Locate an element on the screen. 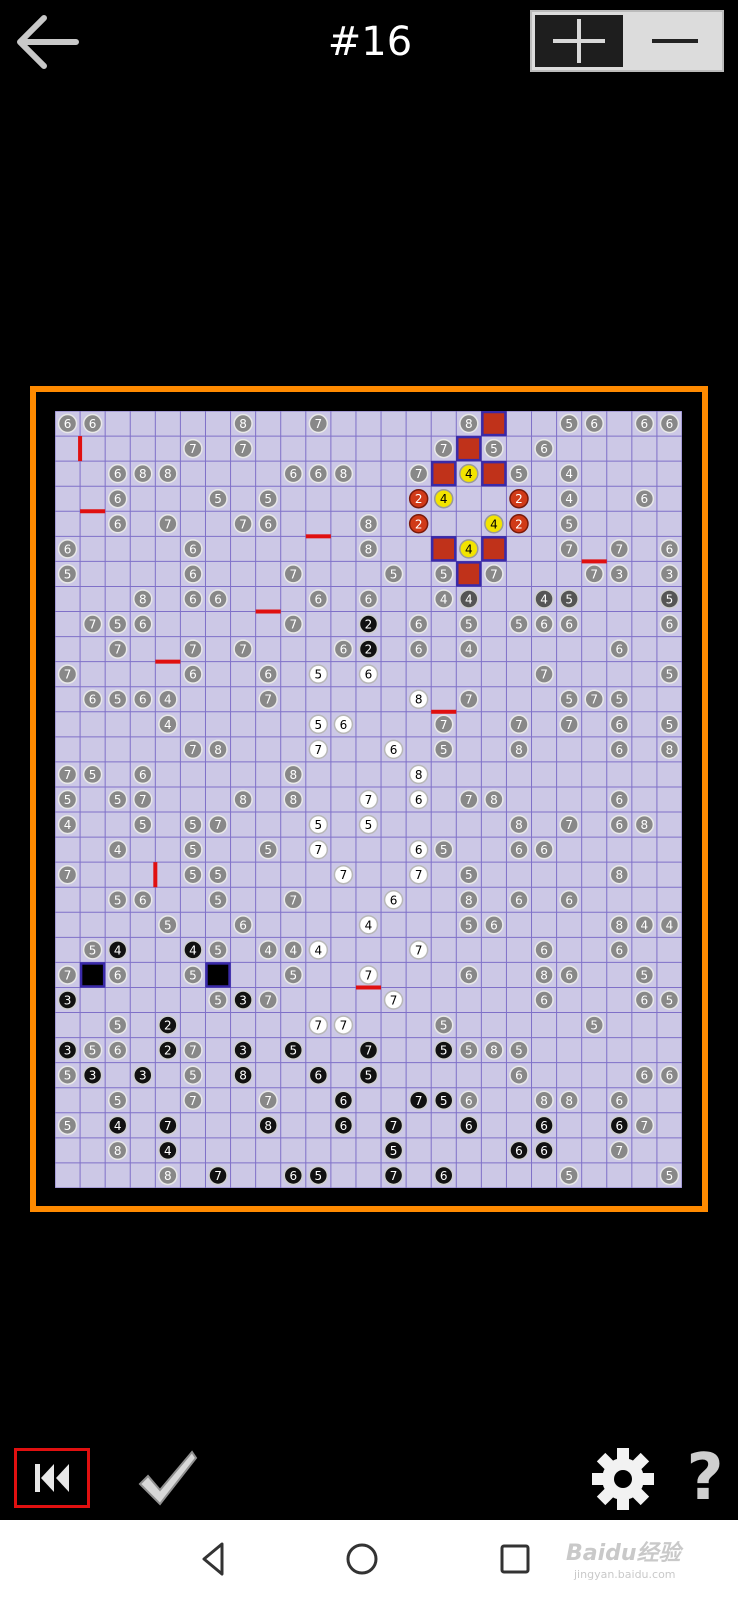  clue-black-label: 3 is located at coordinates (243, 1001).